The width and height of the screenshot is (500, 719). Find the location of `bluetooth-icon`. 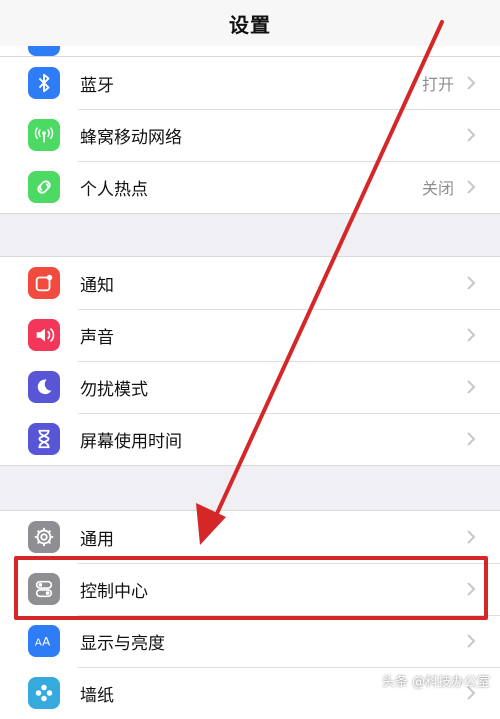

bluetooth-icon is located at coordinates (44, 83).